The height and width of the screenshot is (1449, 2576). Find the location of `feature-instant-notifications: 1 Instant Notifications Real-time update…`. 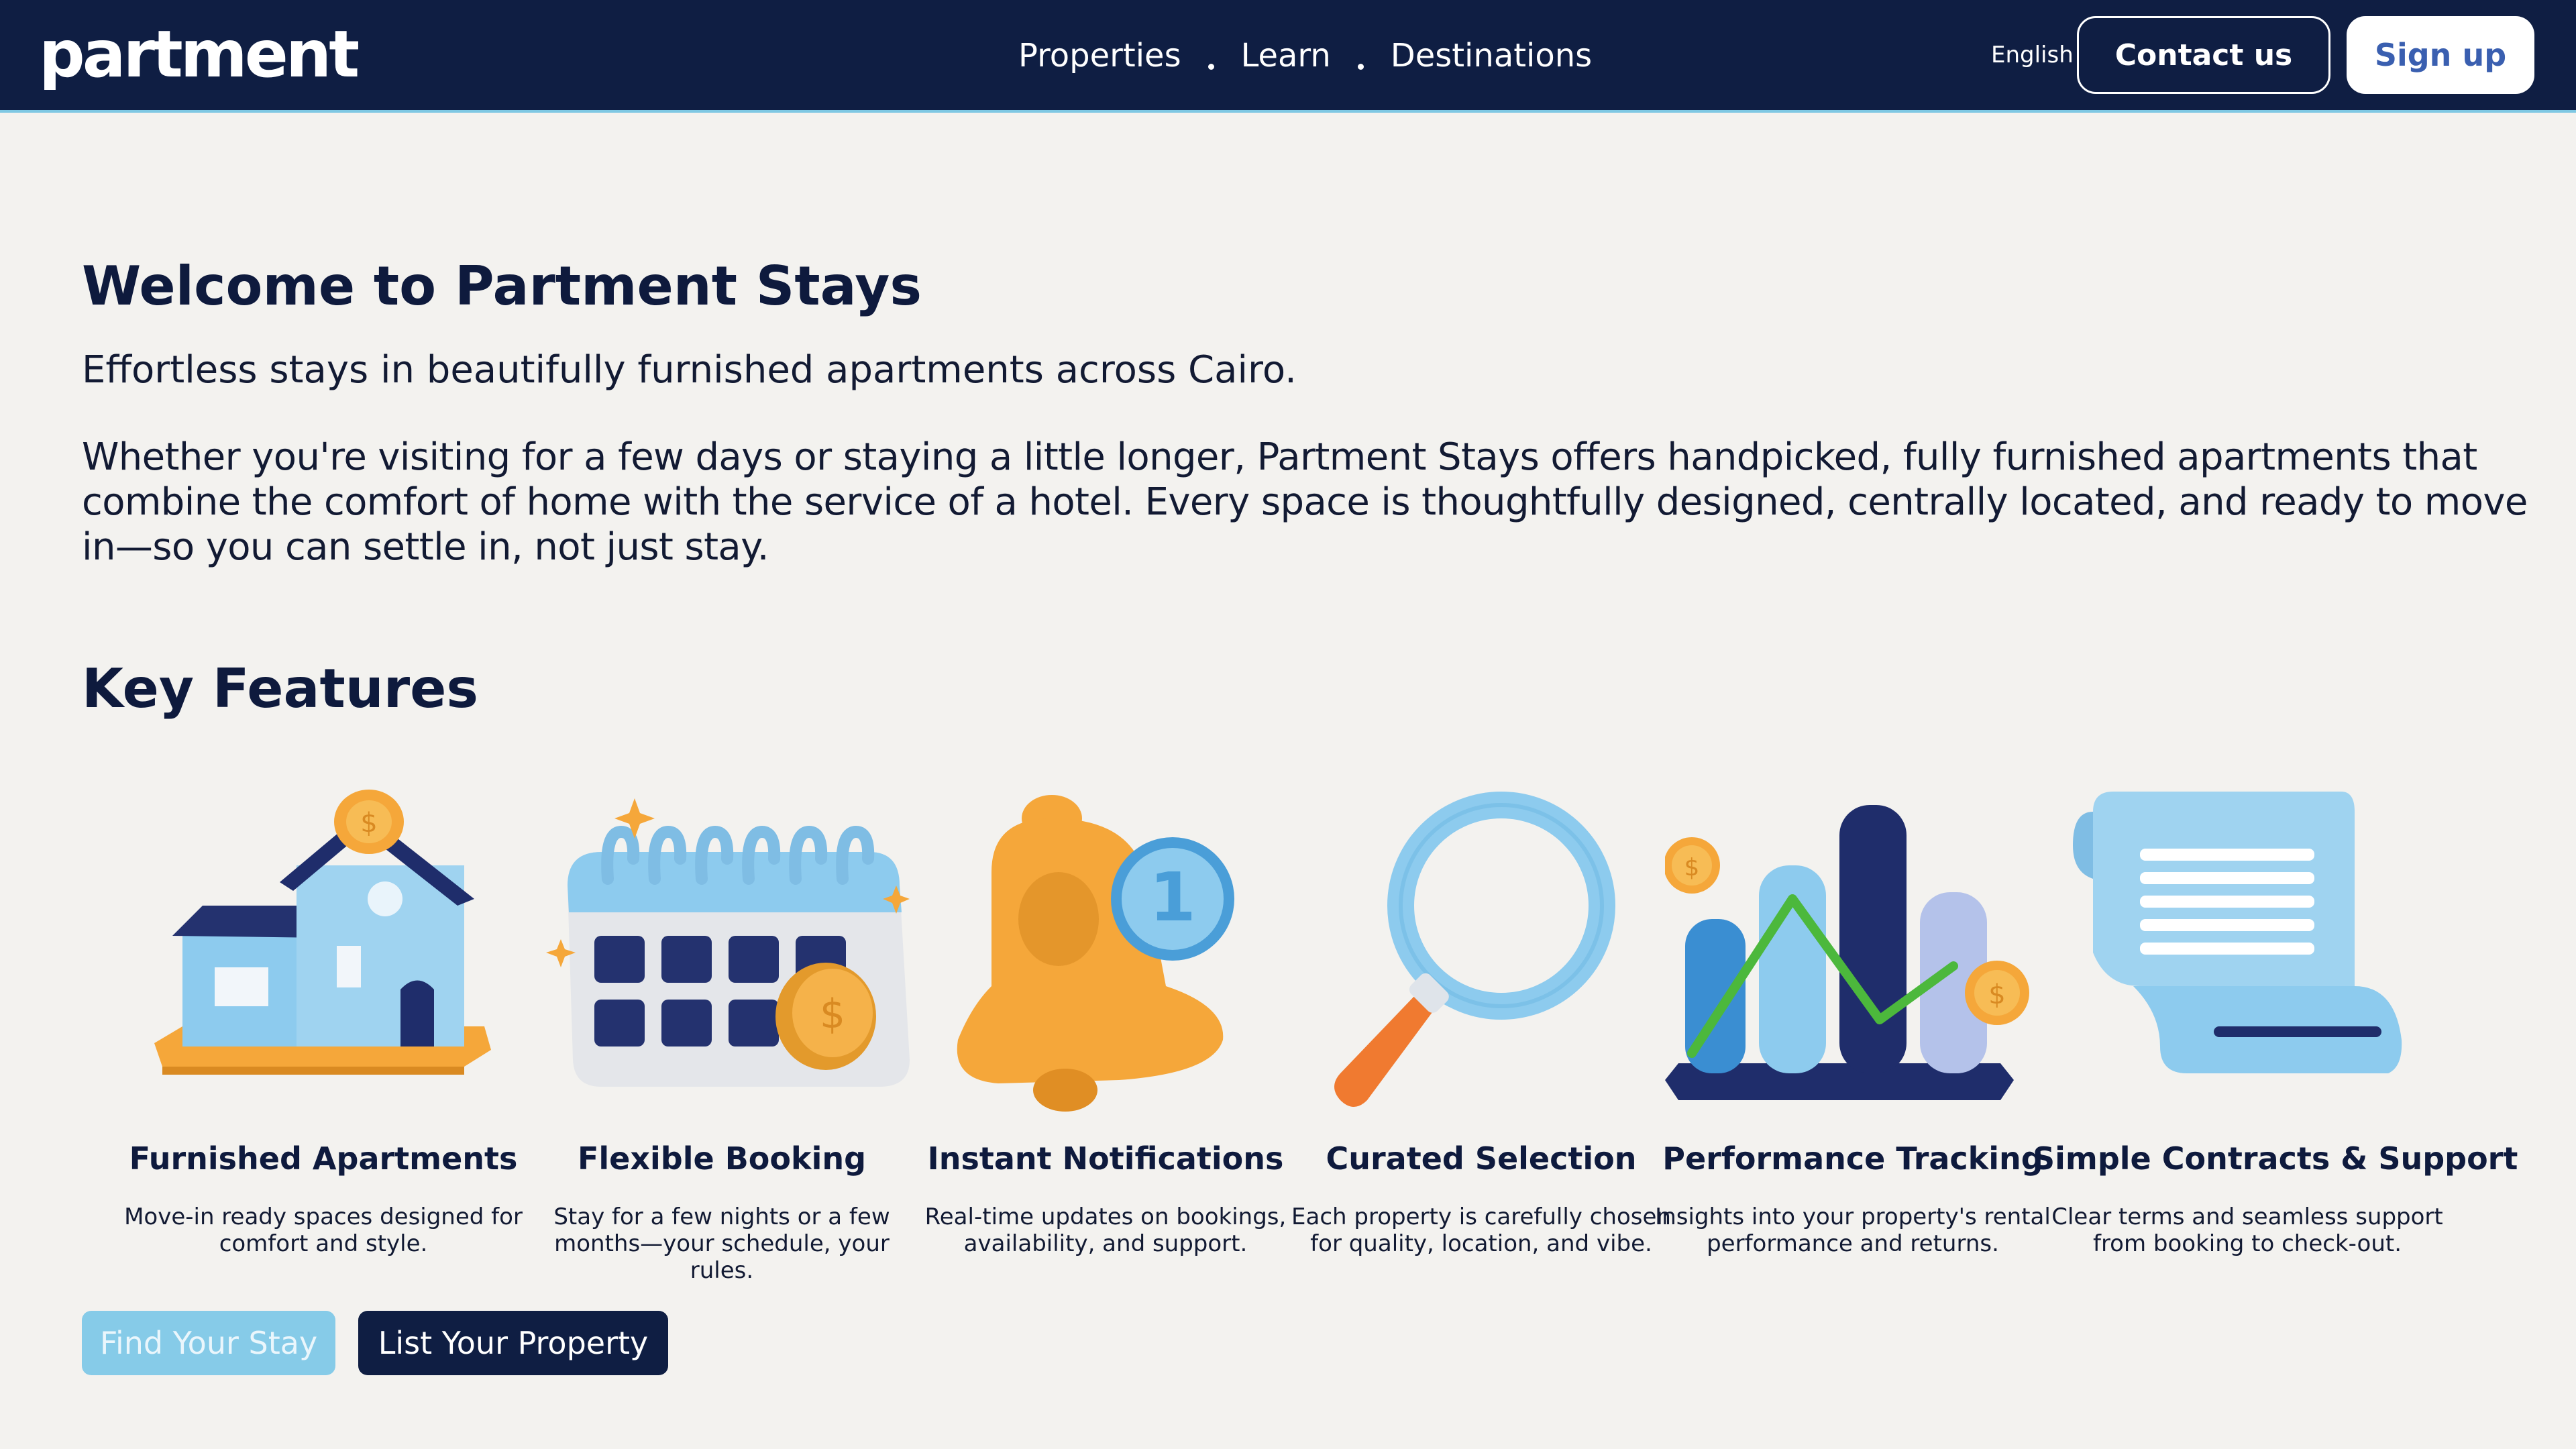

feature-instant-notifications: 1 Instant Notifications Real-time update… is located at coordinates (1105, 1021).